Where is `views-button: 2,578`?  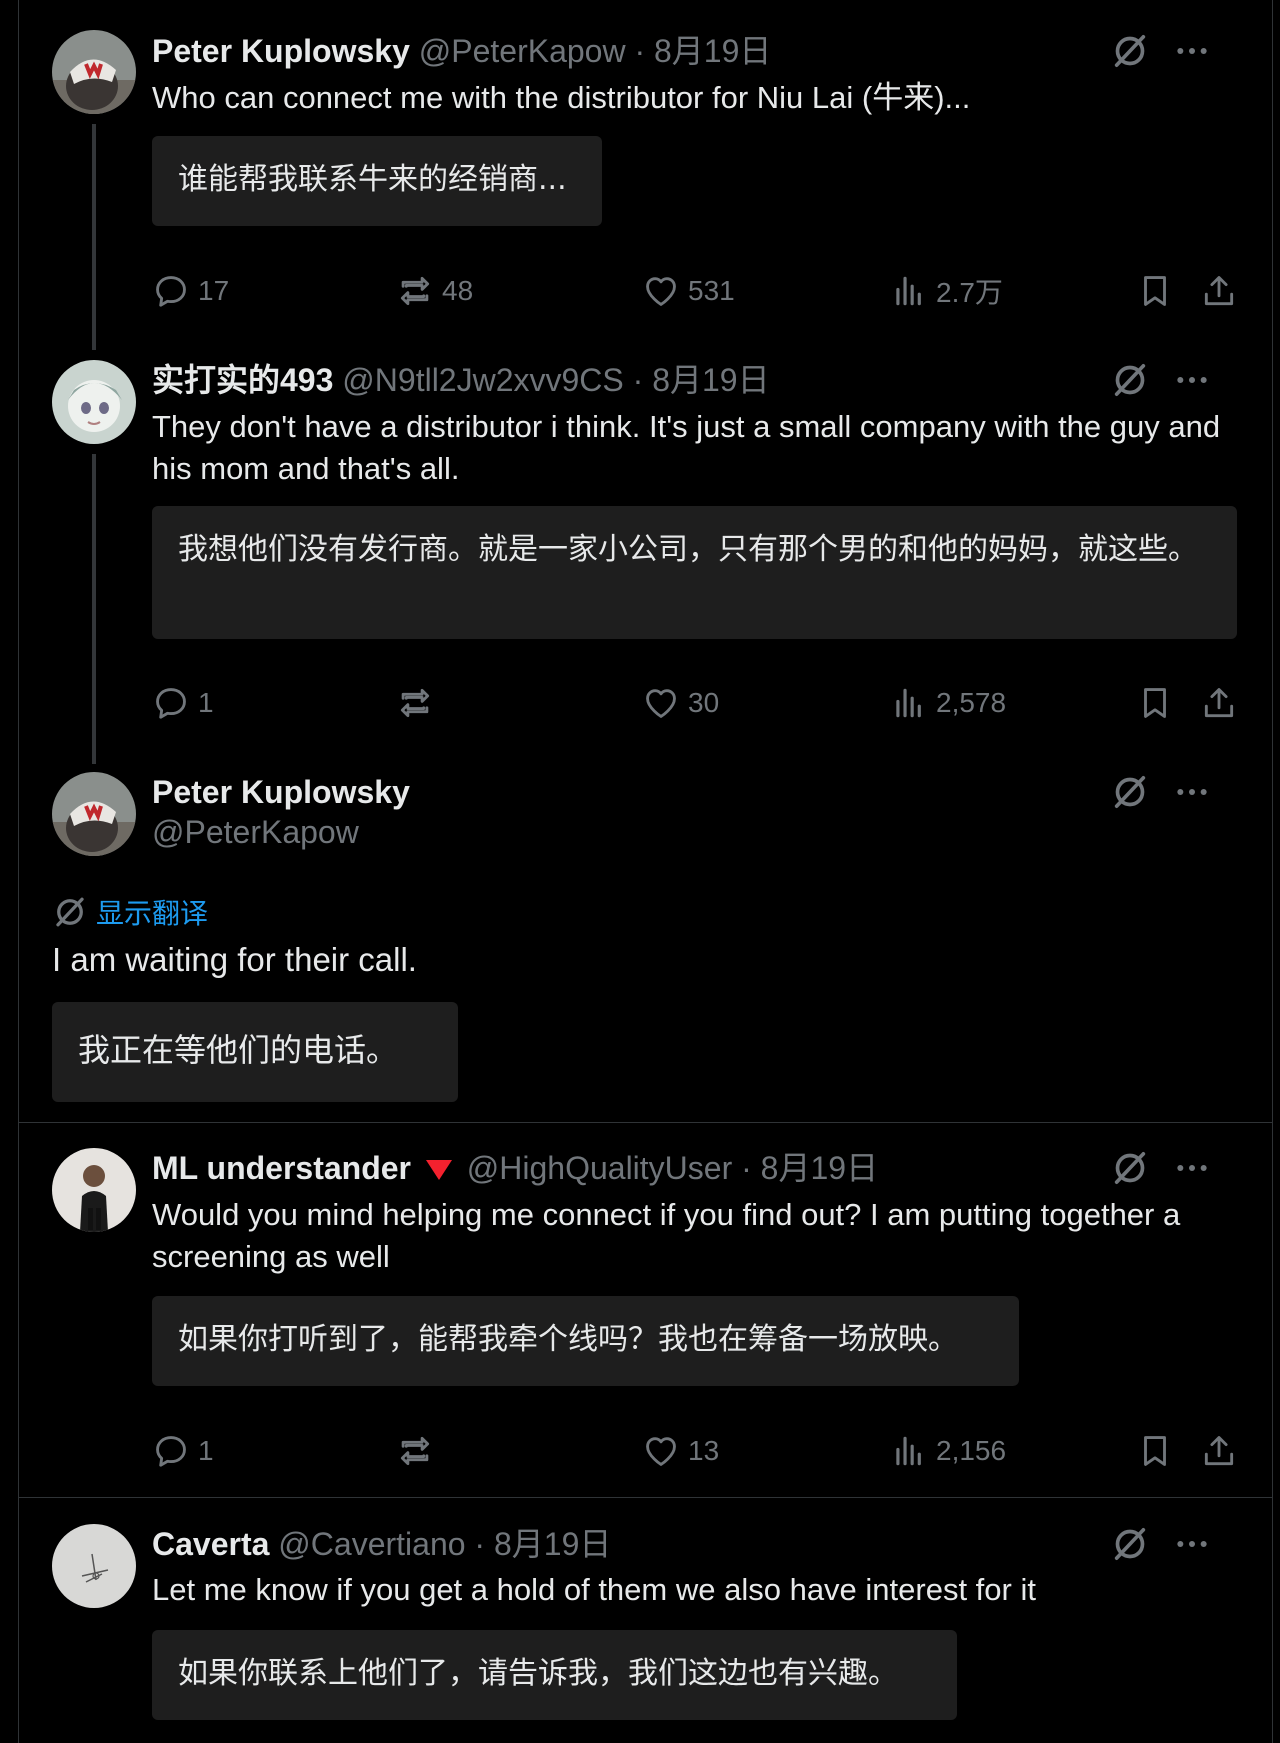
views-button: 2,578 is located at coordinates (948, 703).